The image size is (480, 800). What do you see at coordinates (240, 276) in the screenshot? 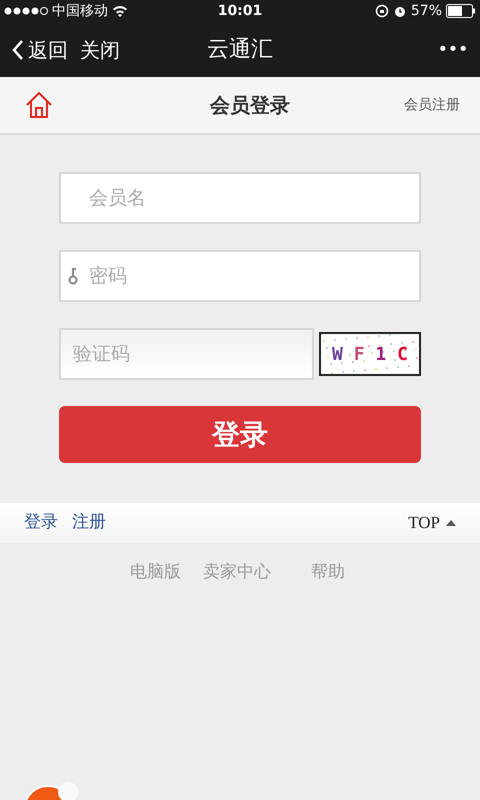
I see `password-field: 密码` at bounding box center [240, 276].